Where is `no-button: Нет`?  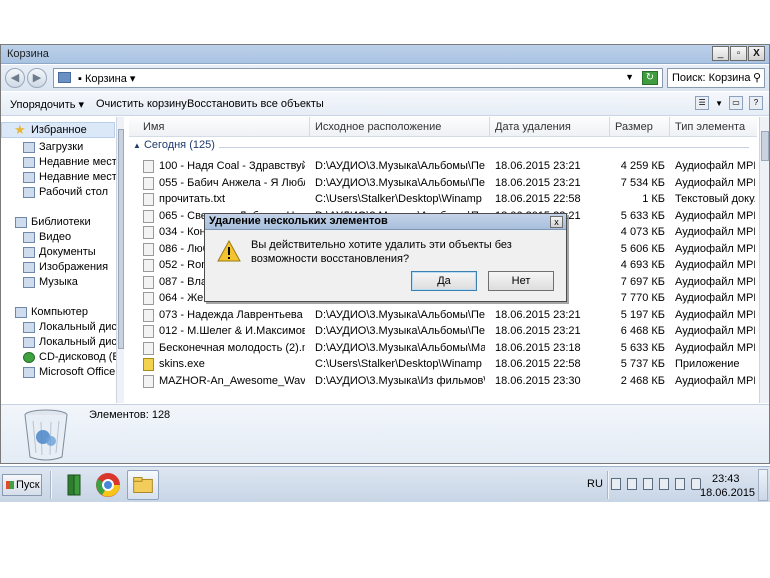
no-button: Нет is located at coordinates (521, 281).